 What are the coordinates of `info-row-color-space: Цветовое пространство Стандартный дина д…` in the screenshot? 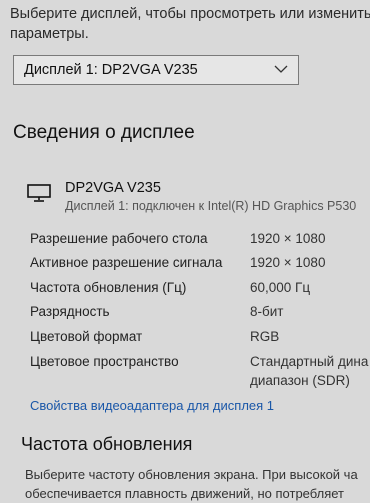 It's located at (185, 375).